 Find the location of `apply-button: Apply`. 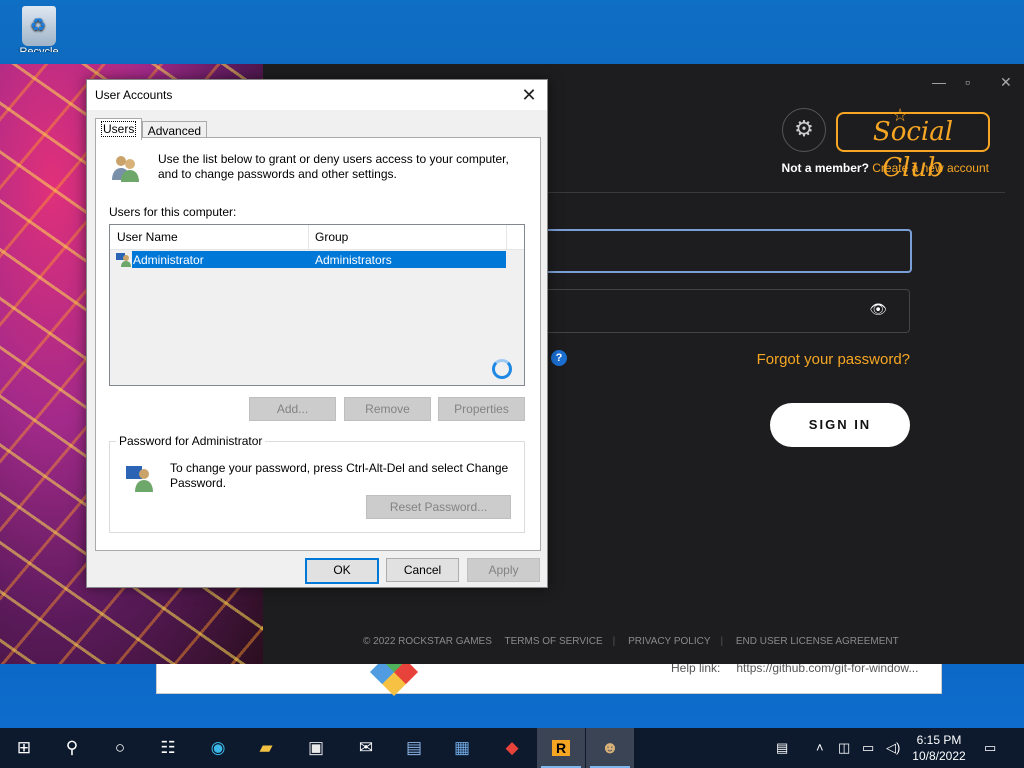

apply-button: Apply is located at coordinates (503, 570).